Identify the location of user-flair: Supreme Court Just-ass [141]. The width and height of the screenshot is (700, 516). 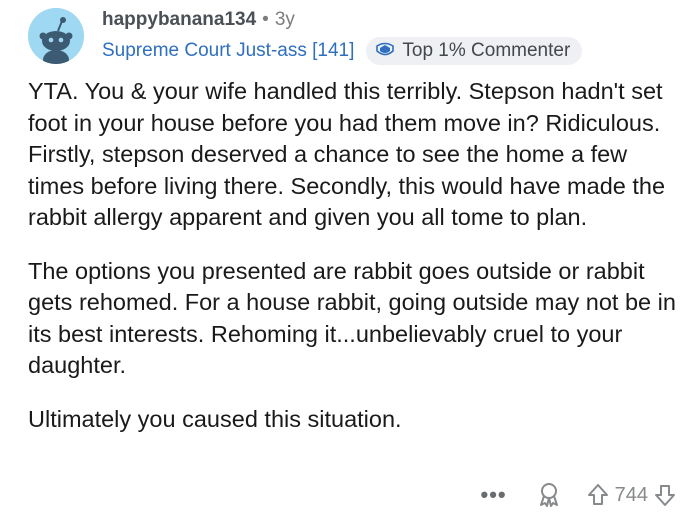
(228, 50).